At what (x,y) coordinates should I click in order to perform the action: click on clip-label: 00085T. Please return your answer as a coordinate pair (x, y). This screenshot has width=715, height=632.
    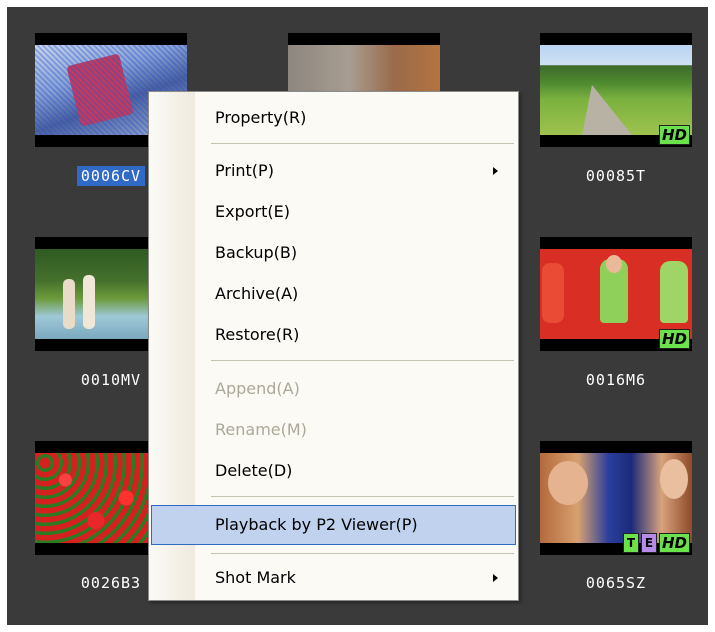
    Looking at the image, I should click on (616, 176).